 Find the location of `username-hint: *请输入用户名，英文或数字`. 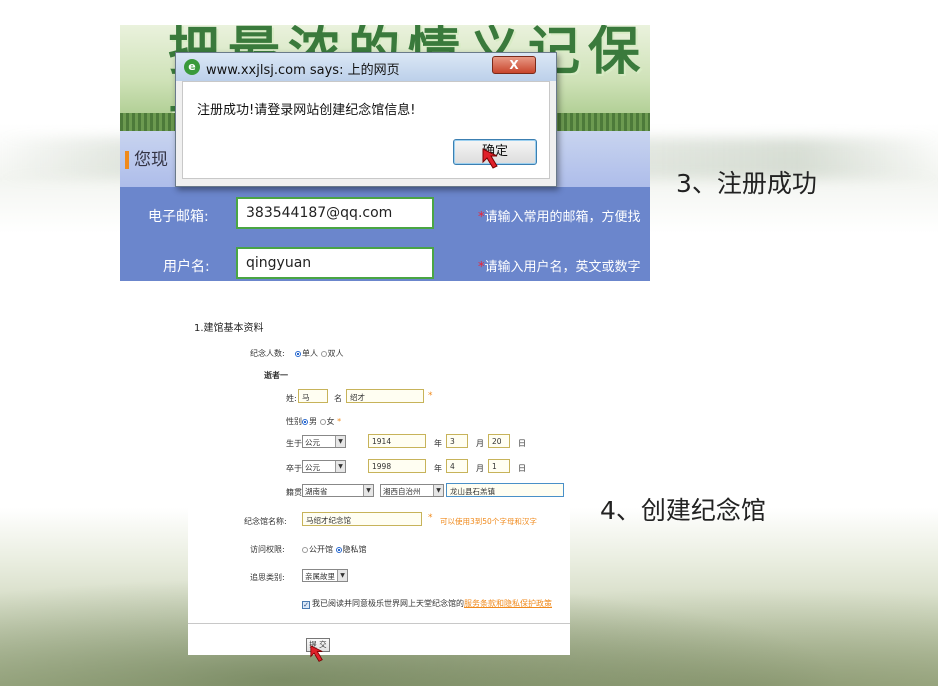

username-hint: *请输入用户名，英文或数字 is located at coordinates (559, 267).